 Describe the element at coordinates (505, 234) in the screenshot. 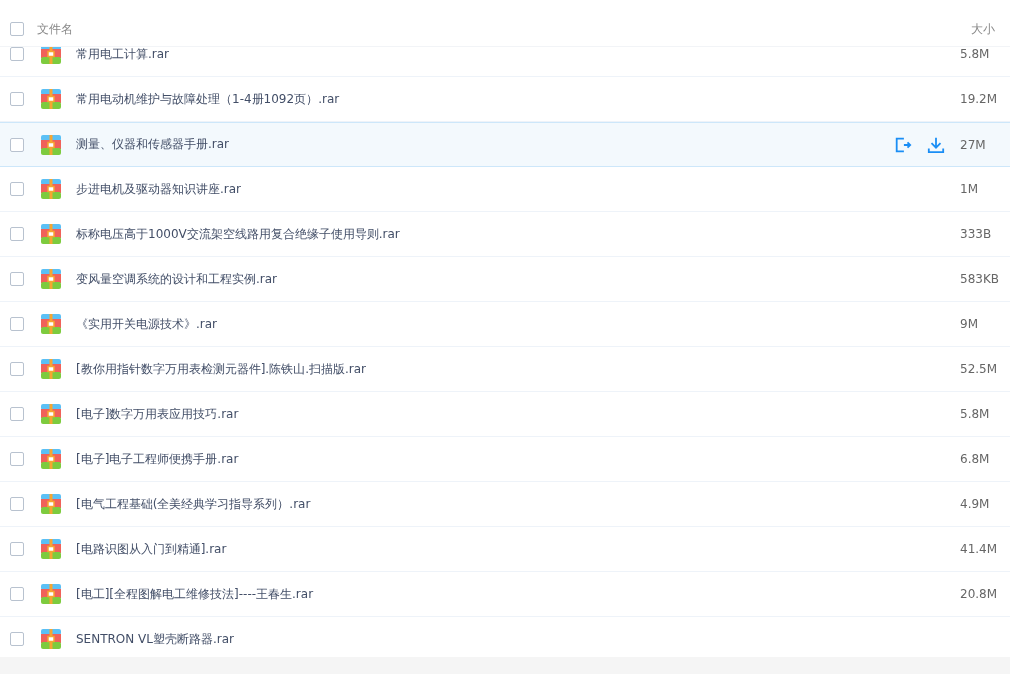

I see `file-row: 标称电压高于1000V交流架空线路用复合绝缘子使用导则.rar 333B` at that location.